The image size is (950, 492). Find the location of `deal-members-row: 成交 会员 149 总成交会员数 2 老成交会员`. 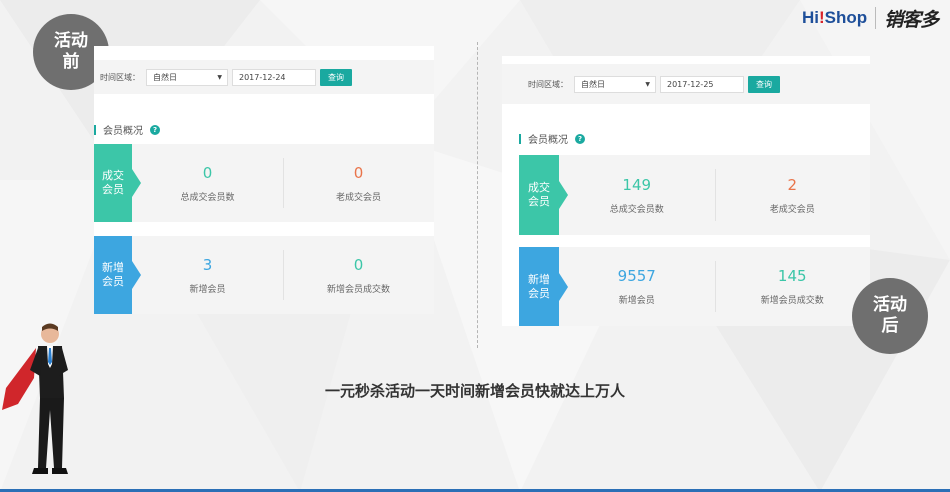

deal-members-row: 成交 会员 149 总成交会员数 2 老成交会员 is located at coordinates (694, 195).